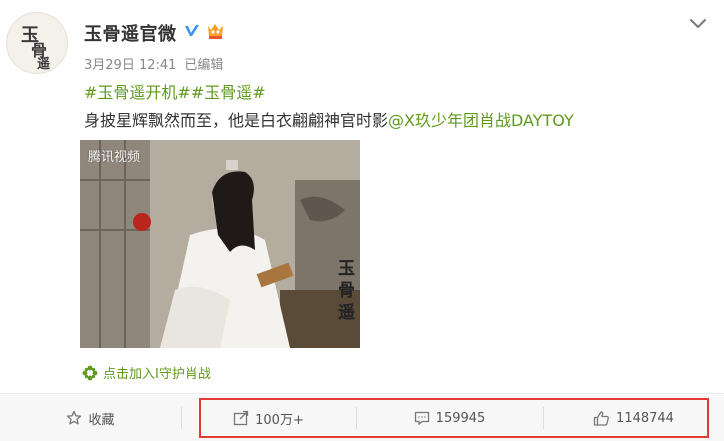  Describe the element at coordinates (44, 64) in the screenshot. I see `avatar-glyph: 遥` at that location.